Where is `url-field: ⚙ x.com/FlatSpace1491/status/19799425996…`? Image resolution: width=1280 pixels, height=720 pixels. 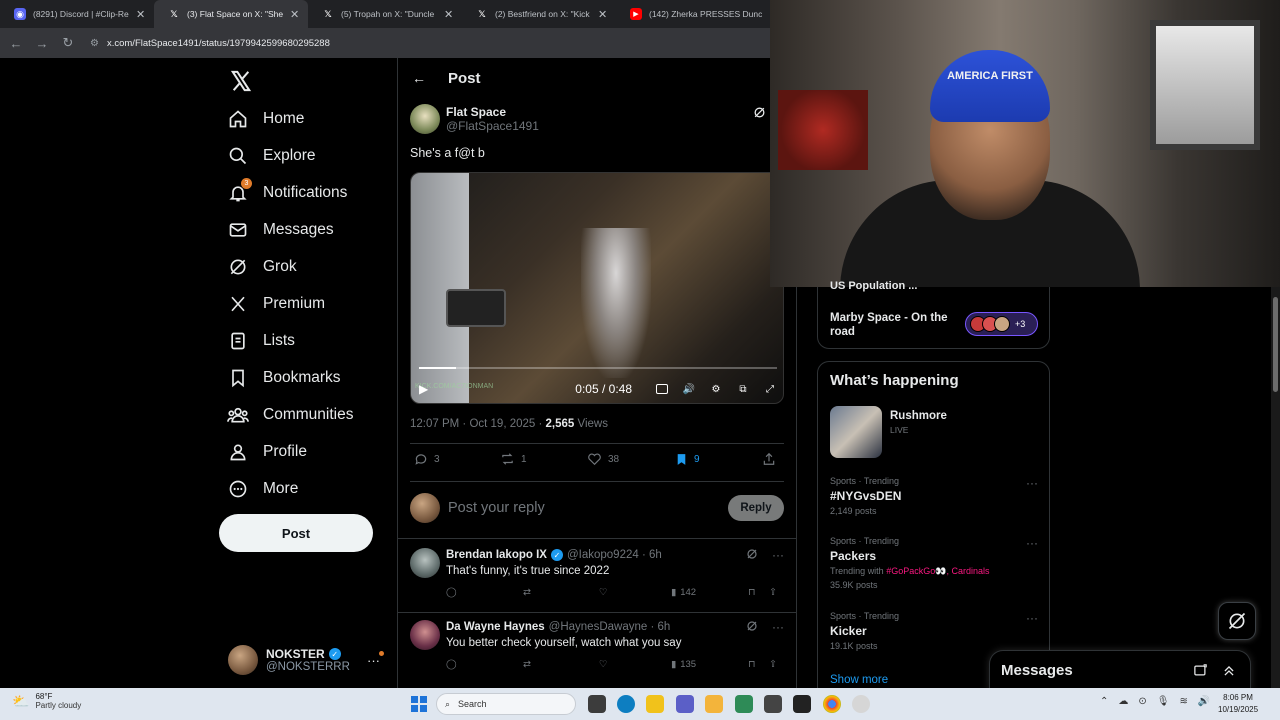
url-field: ⚙ x.com/FlatSpace1491/status/19799425996… is located at coordinates (210, 43).